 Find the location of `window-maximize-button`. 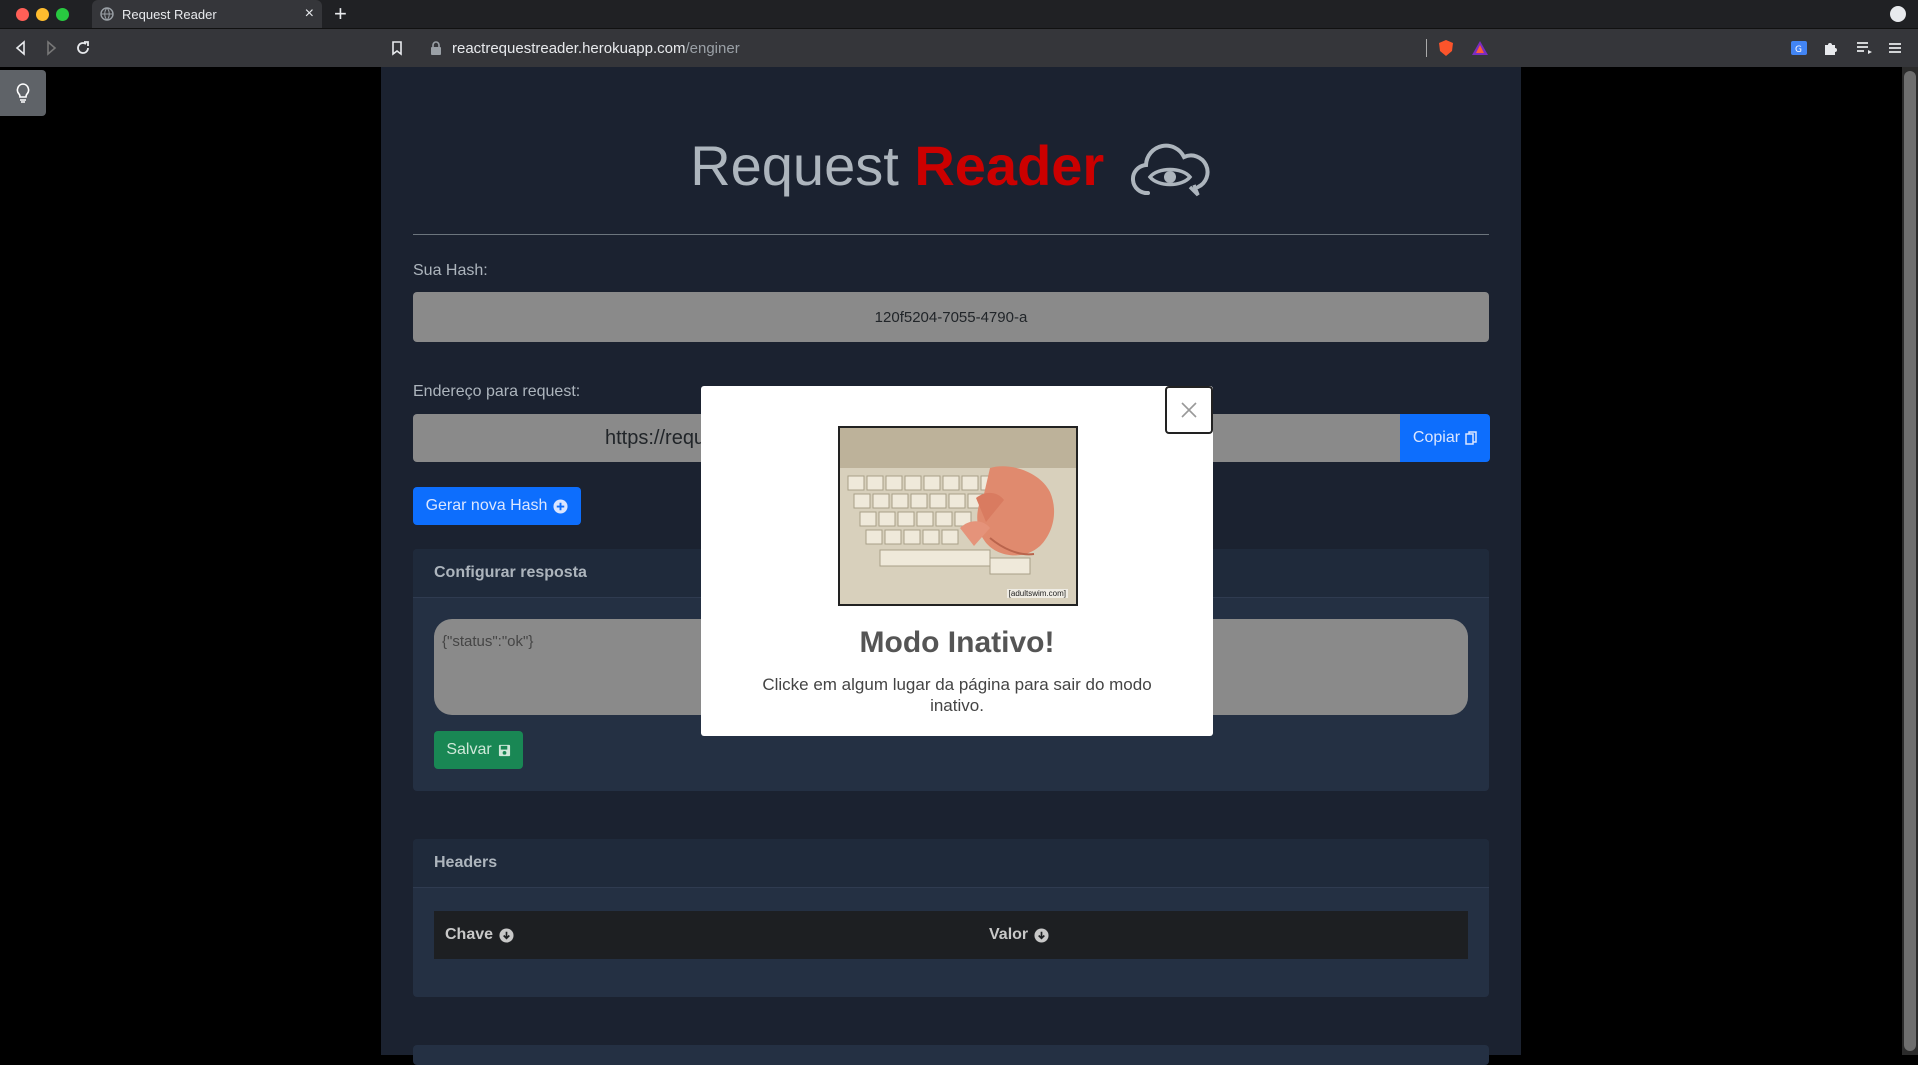

window-maximize-button is located at coordinates (62, 14).